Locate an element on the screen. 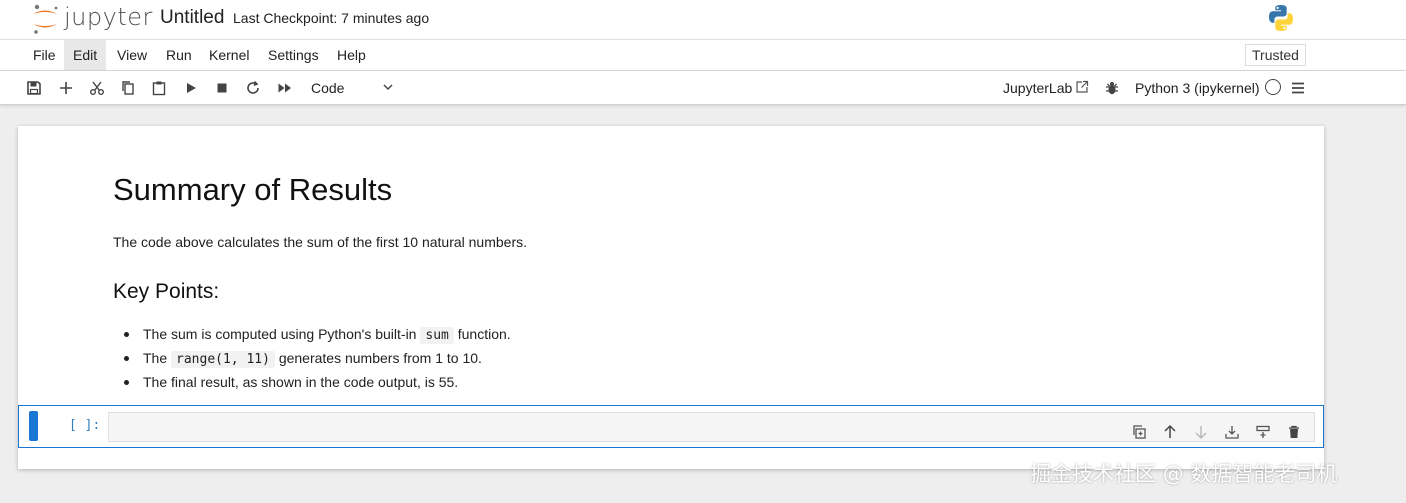 Image resolution: width=1406 pixels, height=503 pixels. insert-above-button is located at coordinates (1263, 432).